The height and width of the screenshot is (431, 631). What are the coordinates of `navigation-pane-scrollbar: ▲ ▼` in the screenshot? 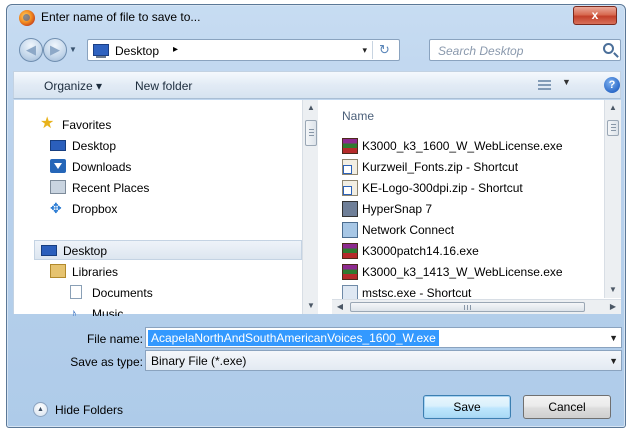 It's located at (310, 207).